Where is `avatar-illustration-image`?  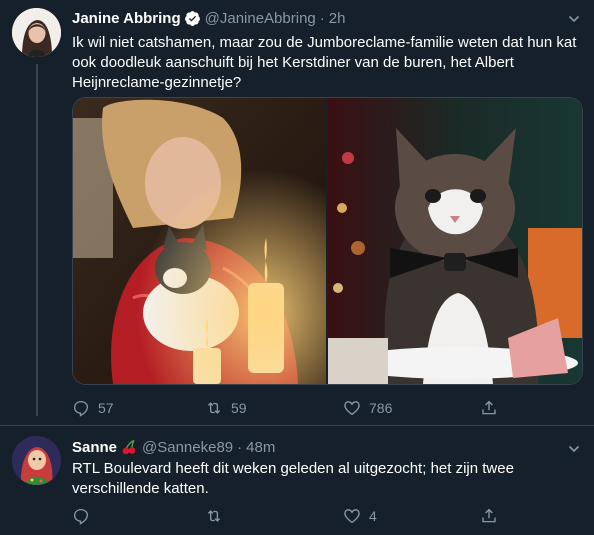
avatar-illustration-image is located at coordinates (36, 460).